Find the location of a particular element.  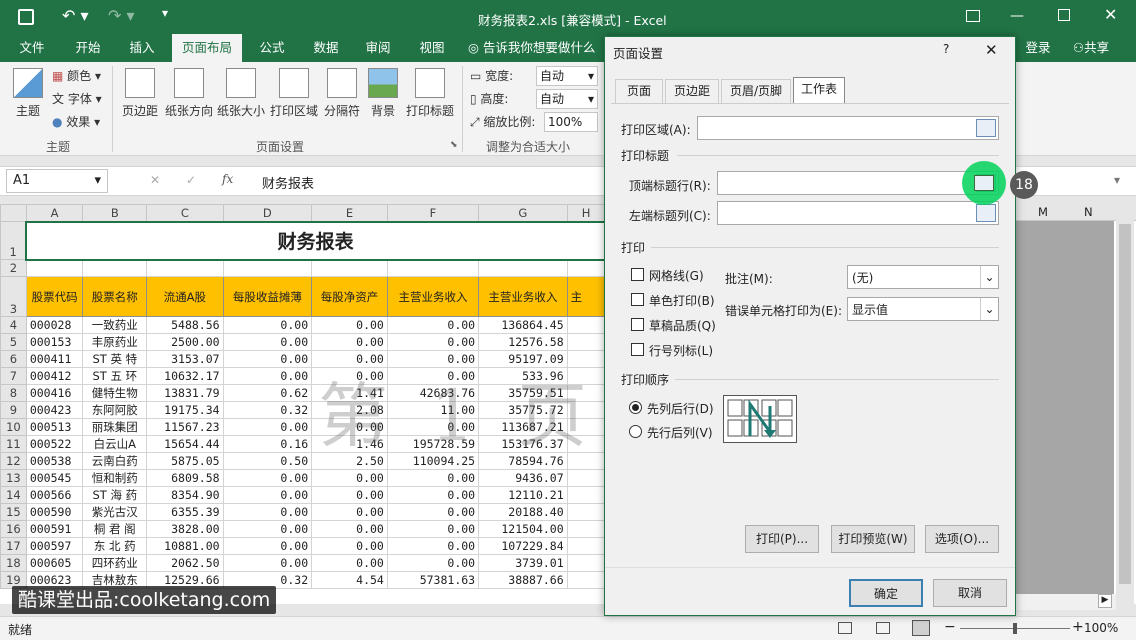

headings-checkbox is located at coordinates (637, 349).